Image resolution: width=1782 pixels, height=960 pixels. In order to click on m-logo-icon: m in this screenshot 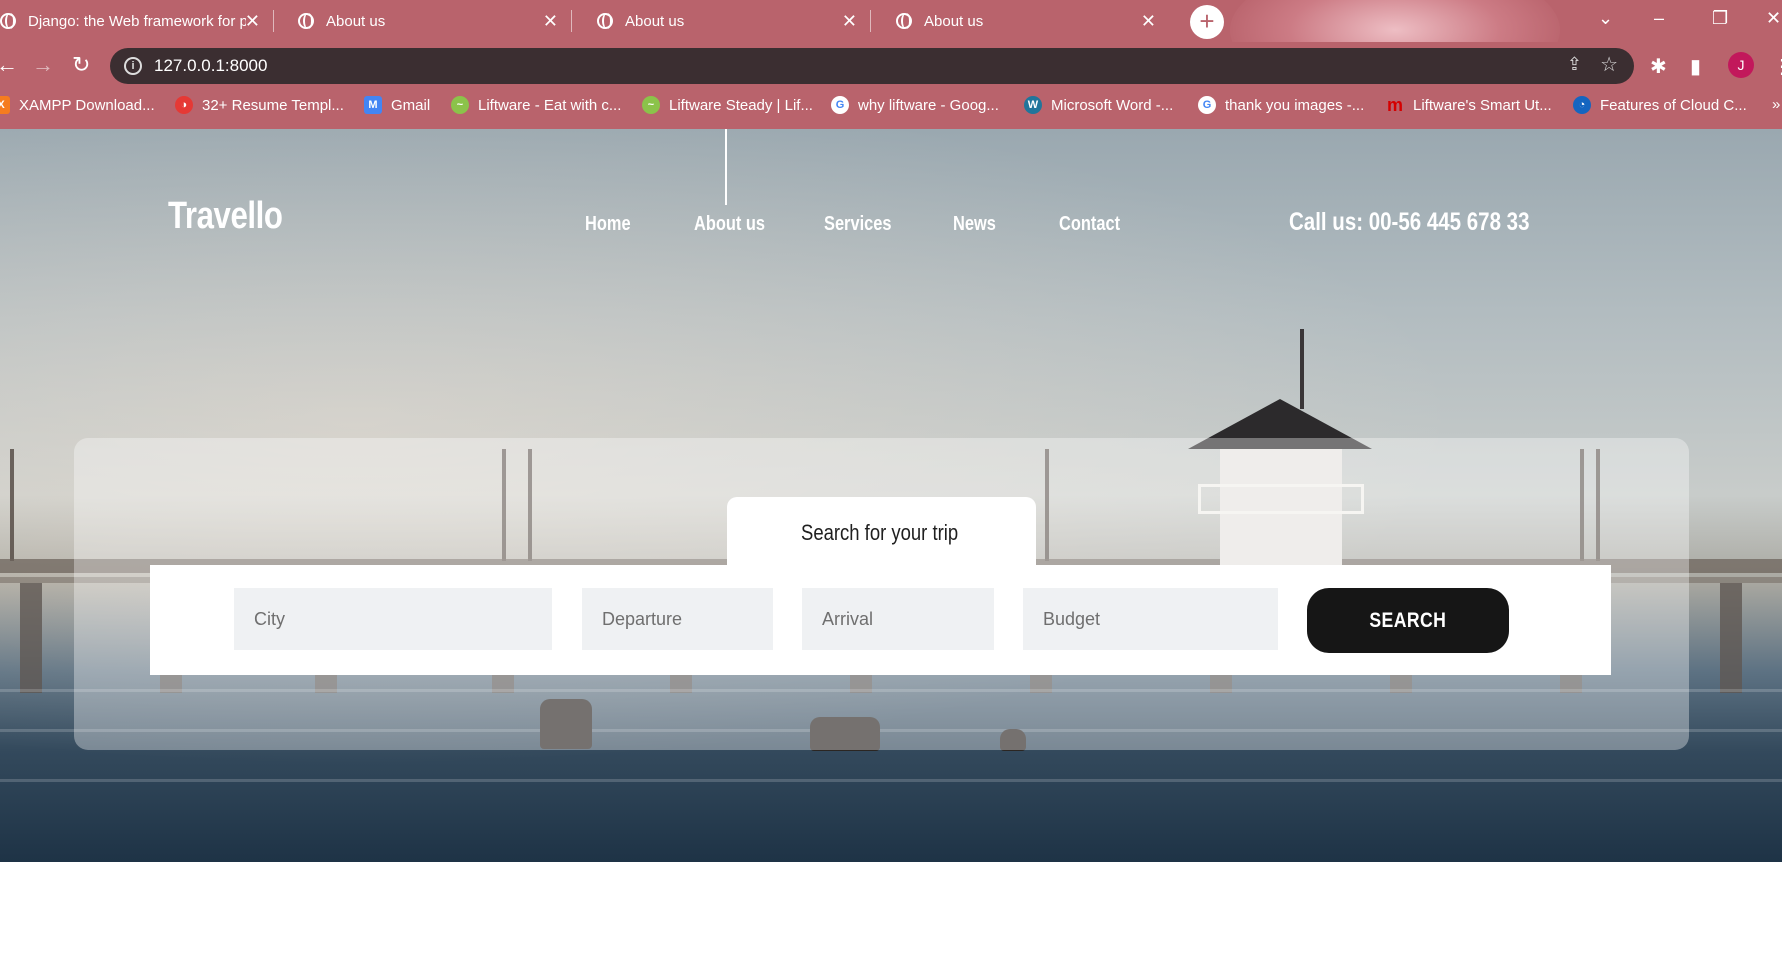, I will do `click(1394, 105)`.